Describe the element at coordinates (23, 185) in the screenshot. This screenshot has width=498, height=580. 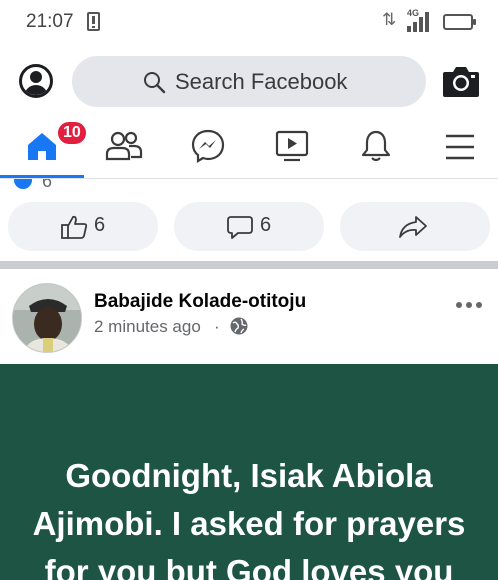
I see `like-reaction-icon` at that location.